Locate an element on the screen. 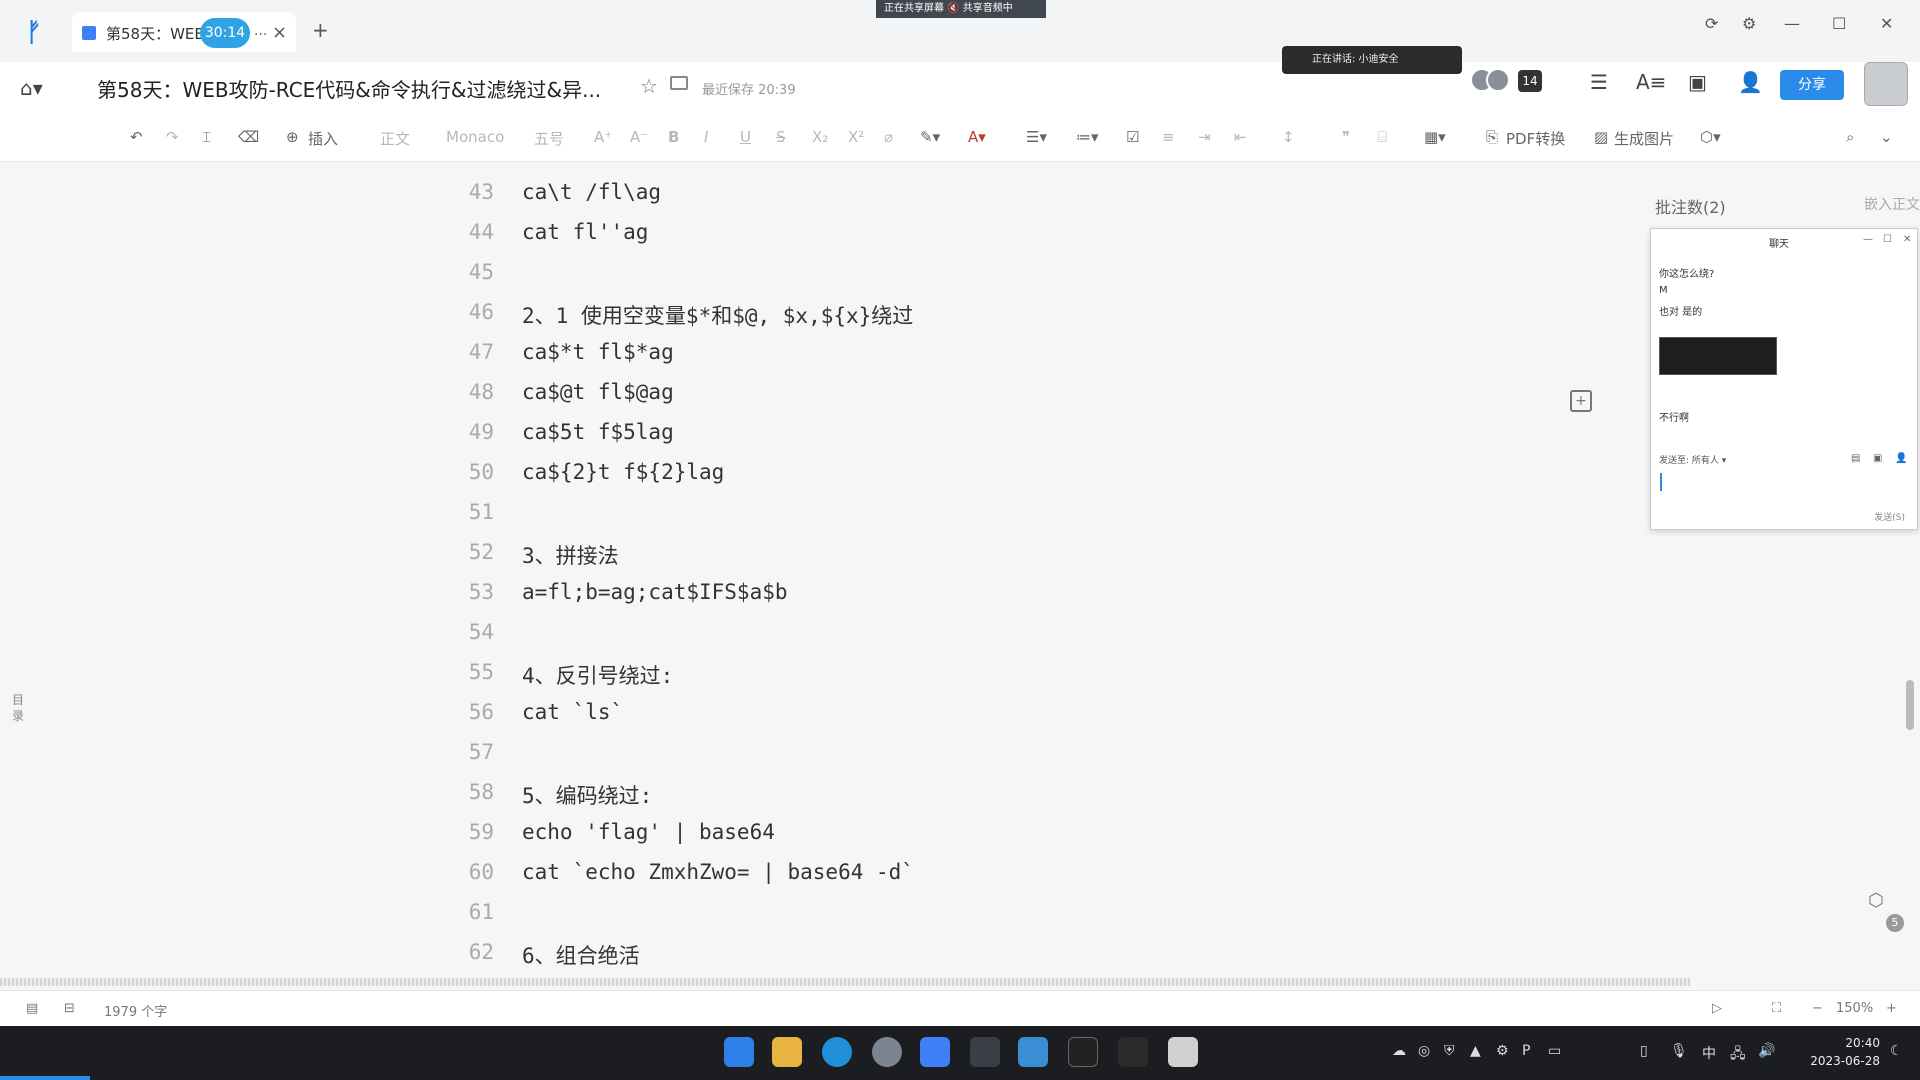  start-icon is located at coordinates (739, 1052).